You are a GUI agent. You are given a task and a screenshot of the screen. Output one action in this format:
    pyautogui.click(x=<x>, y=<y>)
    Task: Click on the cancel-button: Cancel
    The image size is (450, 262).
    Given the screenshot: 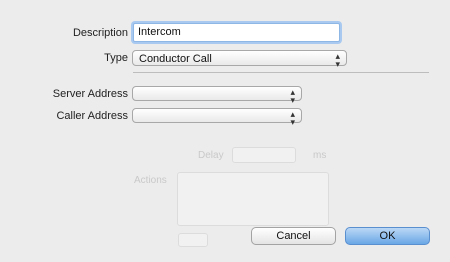 What is the action you would take?
    pyautogui.click(x=293, y=236)
    